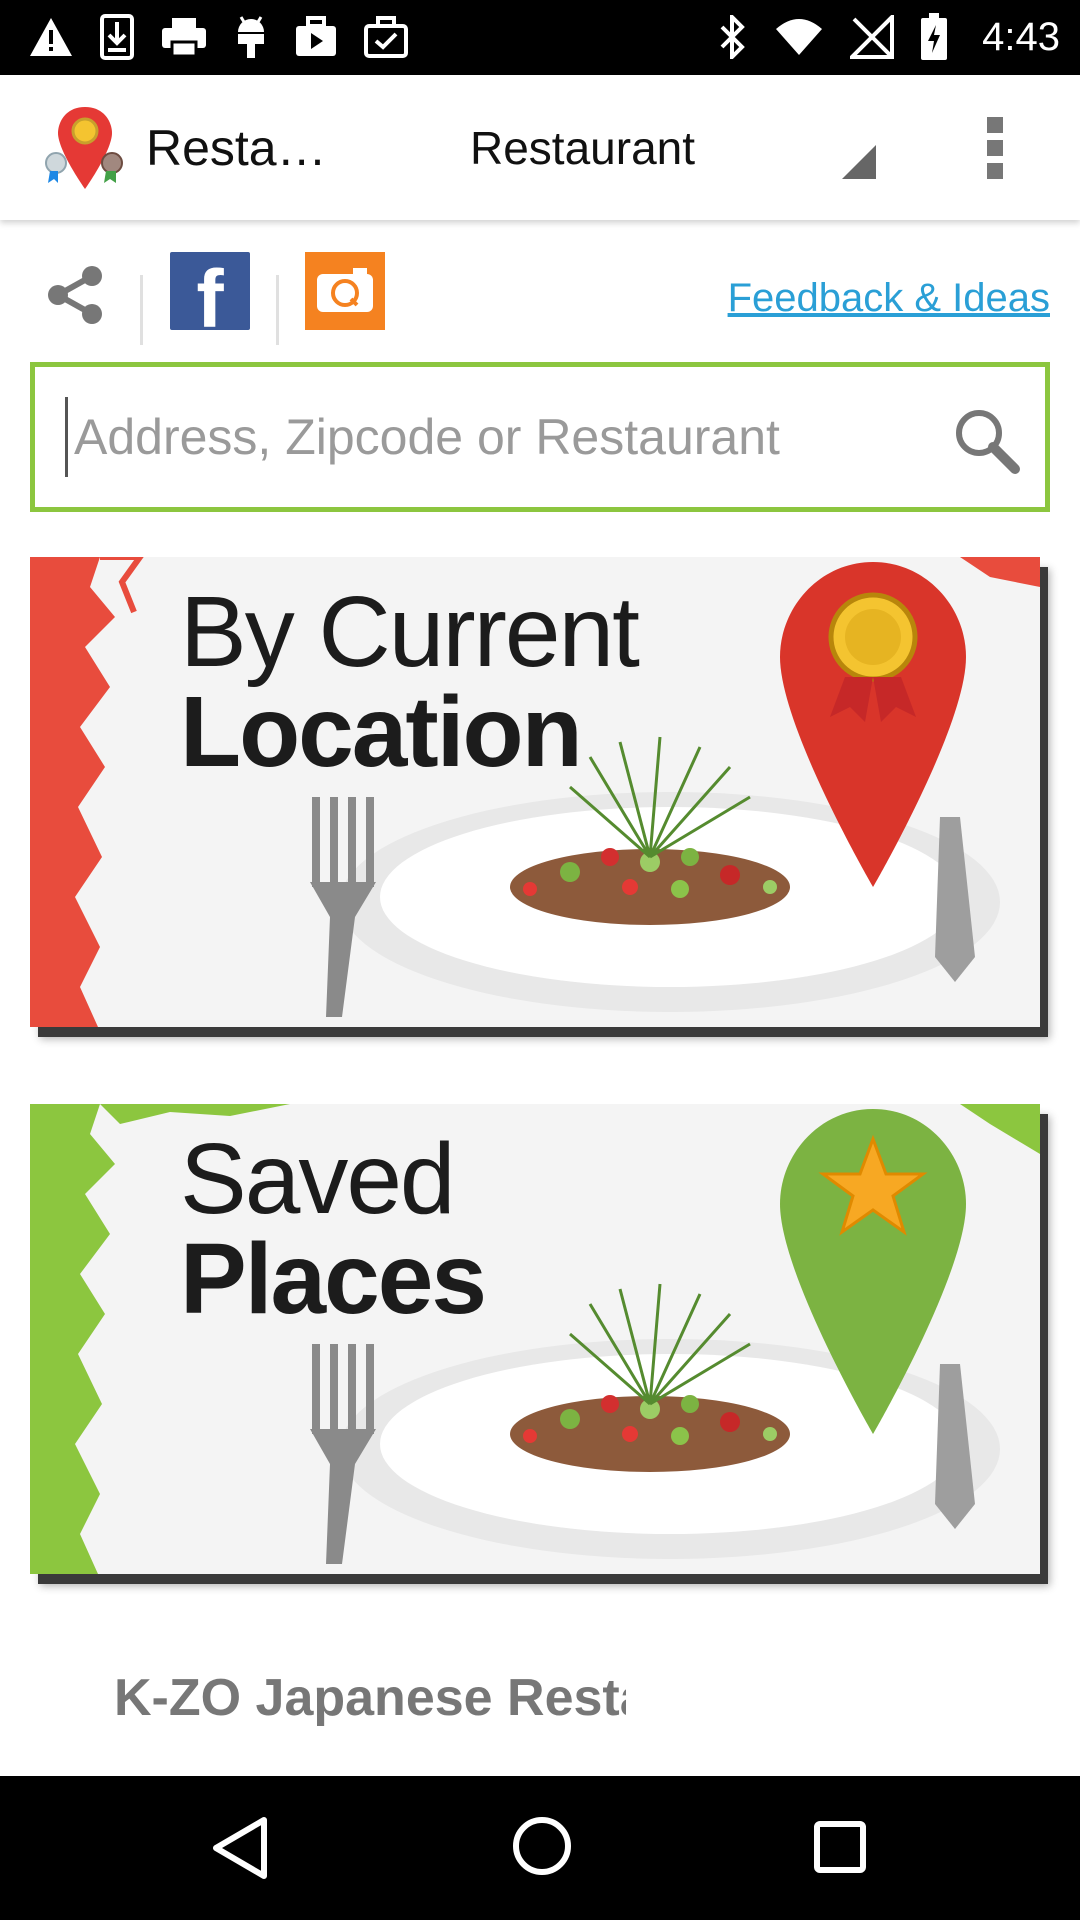 This screenshot has width=1080, height=1920. What do you see at coordinates (381, 732) in the screenshot?
I see `banner-title-line2: Location` at bounding box center [381, 732].